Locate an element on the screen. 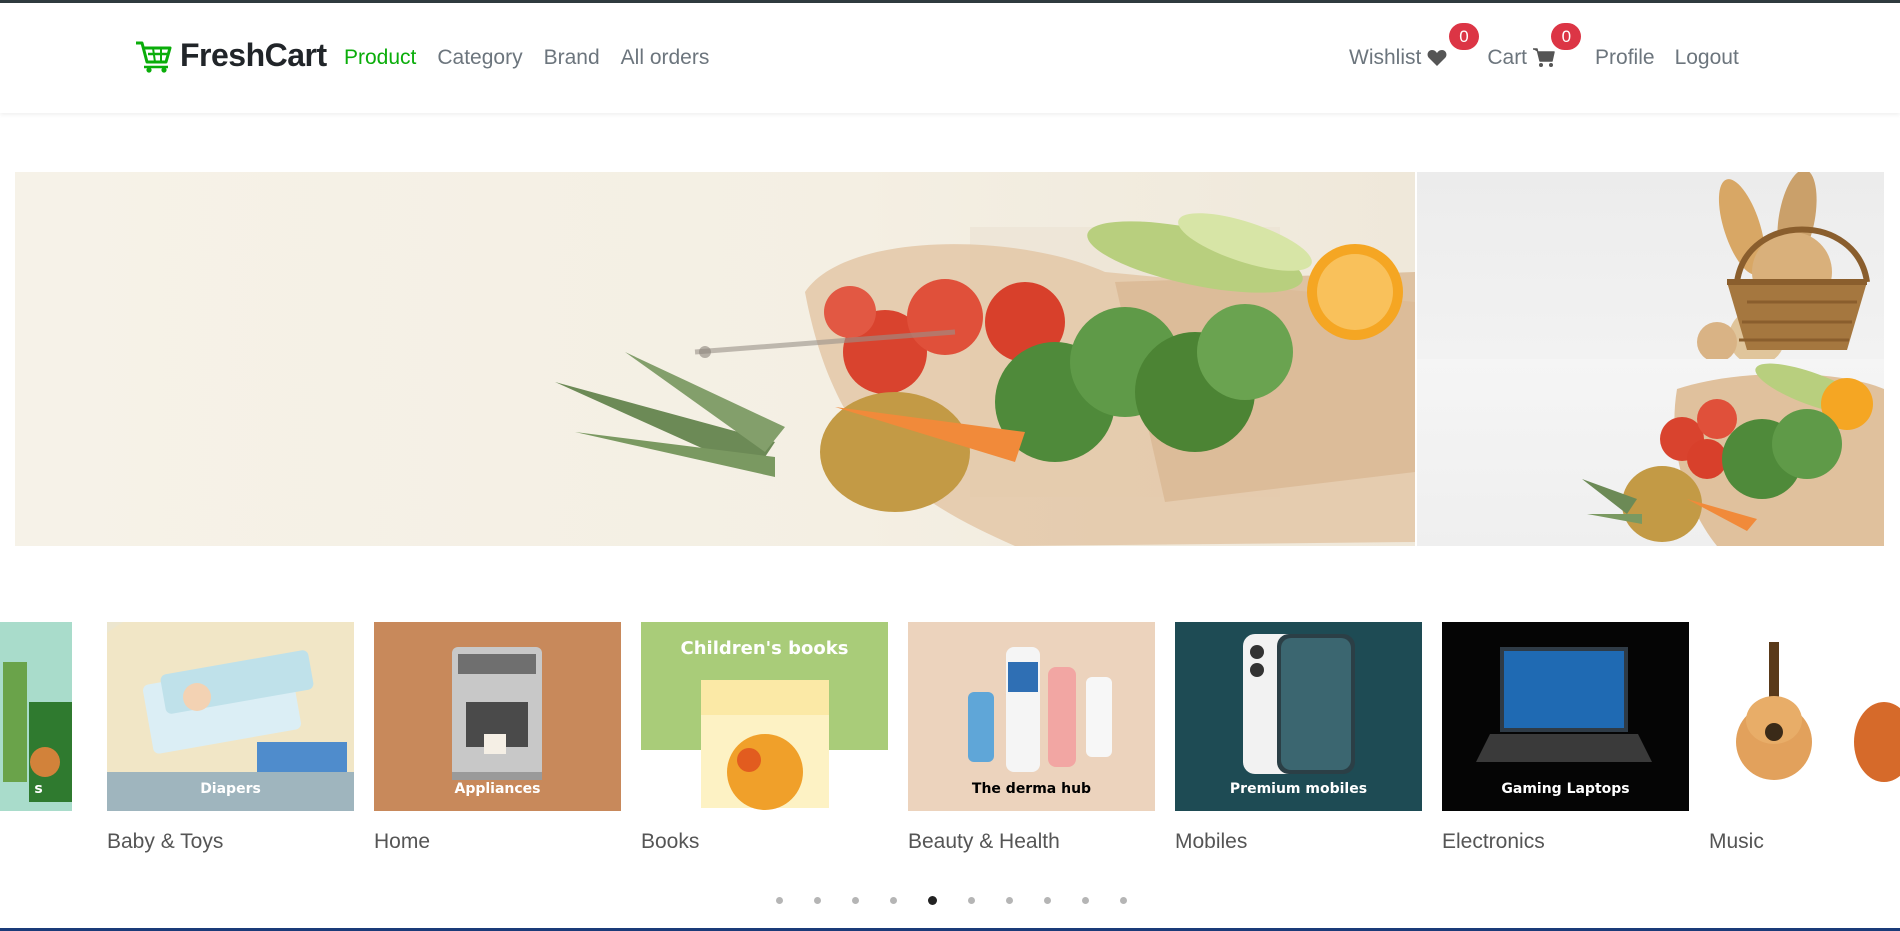 The image size is (1900, 931). category-image is located at coordinates (1804, 716).